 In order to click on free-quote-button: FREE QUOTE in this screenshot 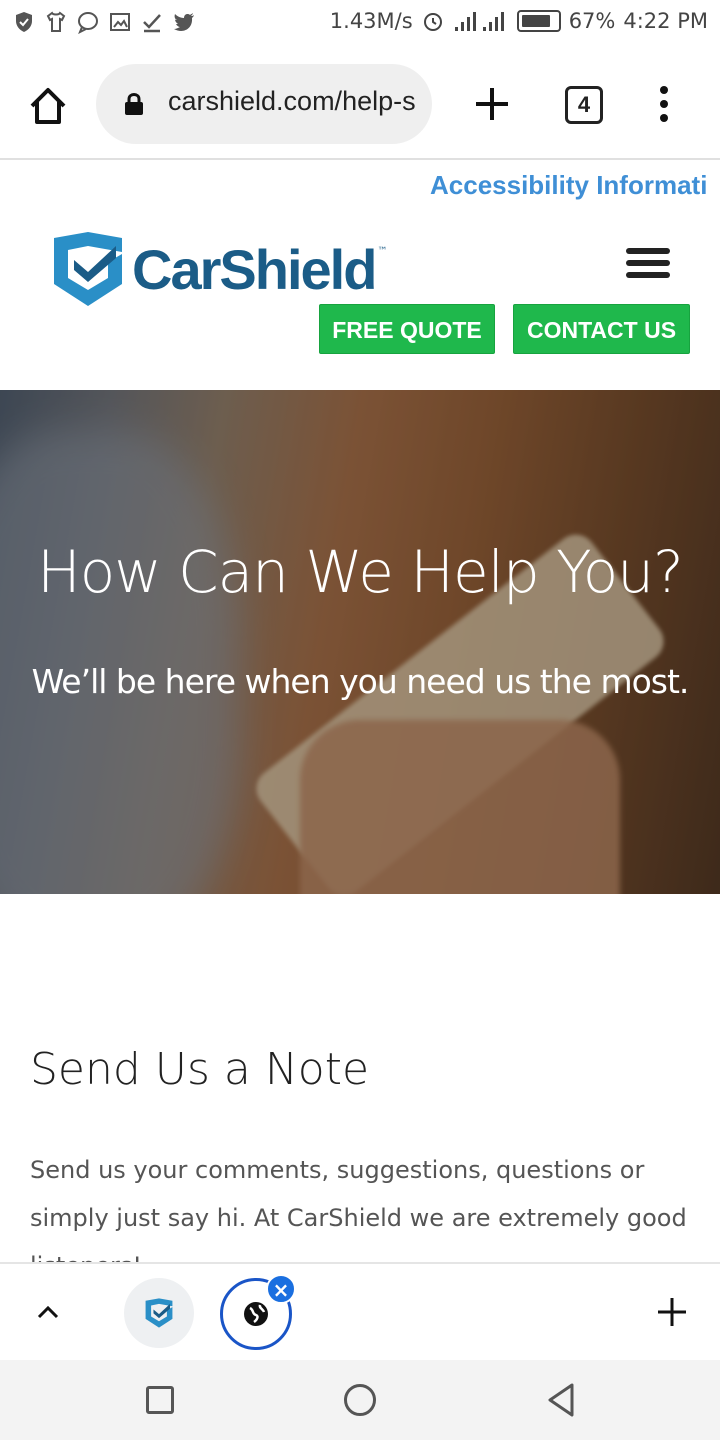, I will do `click(407, 329)`.